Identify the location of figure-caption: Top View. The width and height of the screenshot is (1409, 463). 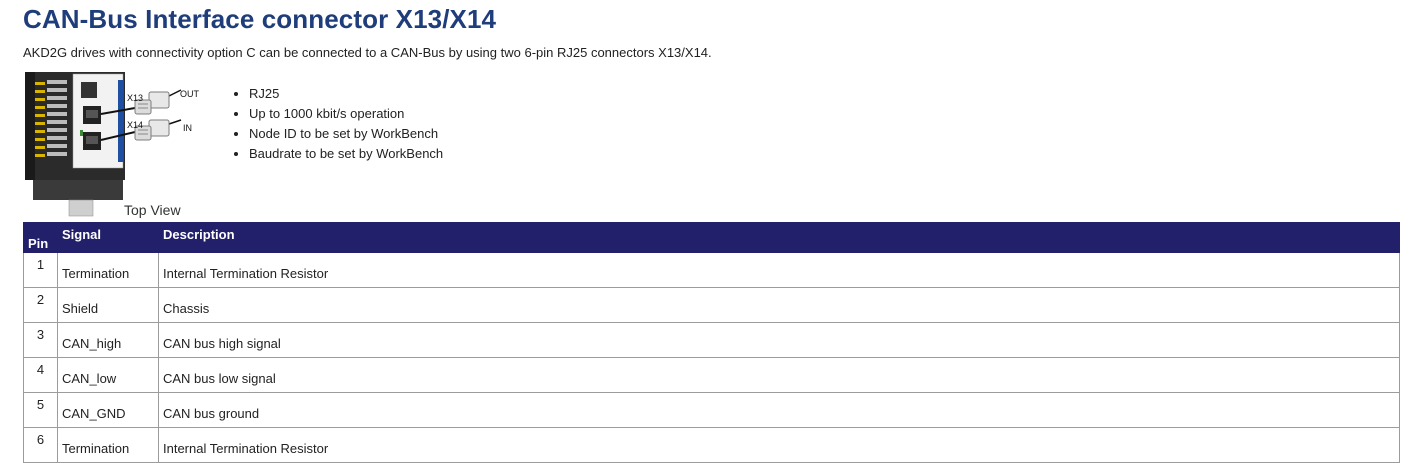
(152, 210).